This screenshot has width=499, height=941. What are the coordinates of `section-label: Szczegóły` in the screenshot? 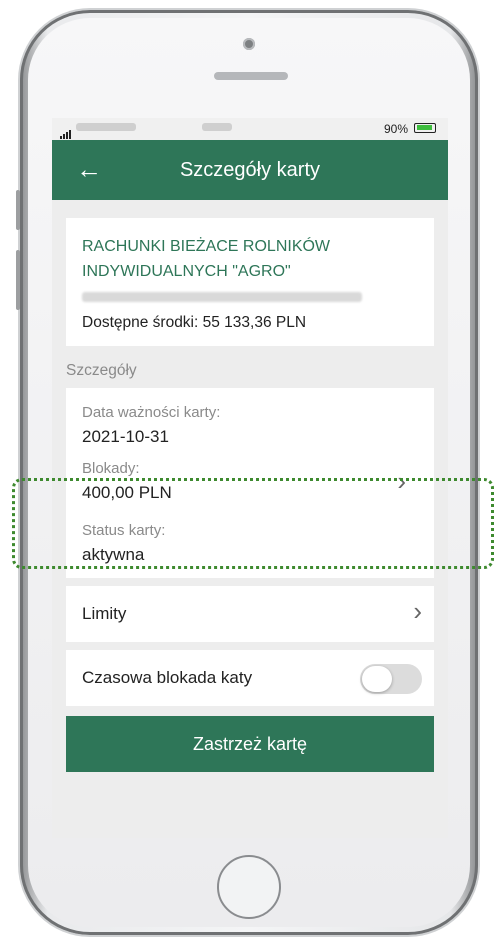 It's located at (101, 370).